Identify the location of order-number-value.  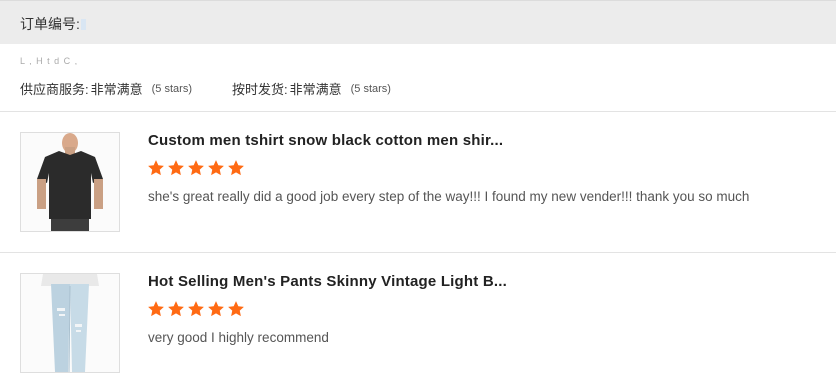
(83, 24).